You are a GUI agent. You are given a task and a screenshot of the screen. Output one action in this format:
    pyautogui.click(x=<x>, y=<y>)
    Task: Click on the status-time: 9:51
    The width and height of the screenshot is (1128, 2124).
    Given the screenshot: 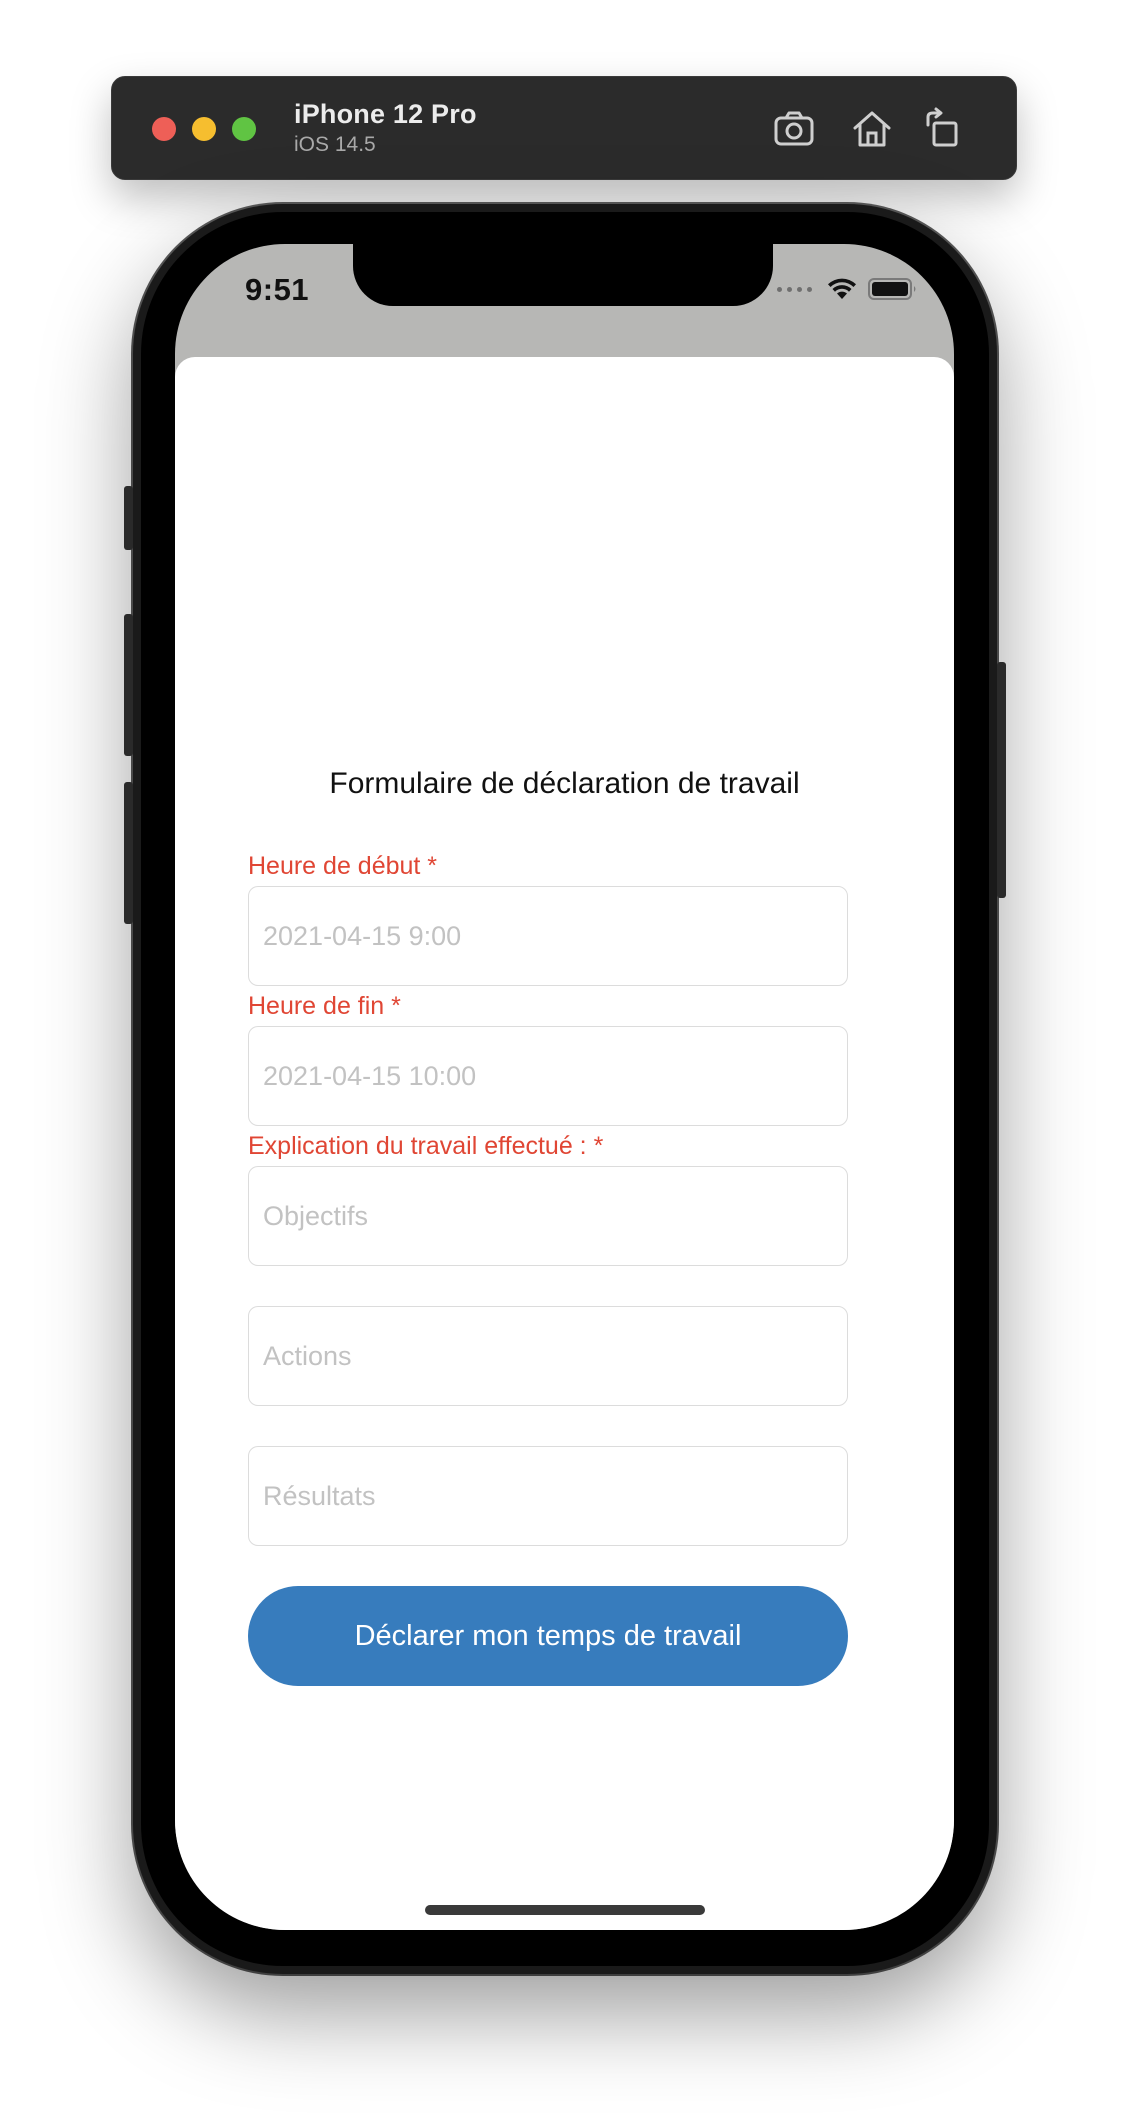 What is the action you would take?
    pyautogui.click(x=277, y=289)
    